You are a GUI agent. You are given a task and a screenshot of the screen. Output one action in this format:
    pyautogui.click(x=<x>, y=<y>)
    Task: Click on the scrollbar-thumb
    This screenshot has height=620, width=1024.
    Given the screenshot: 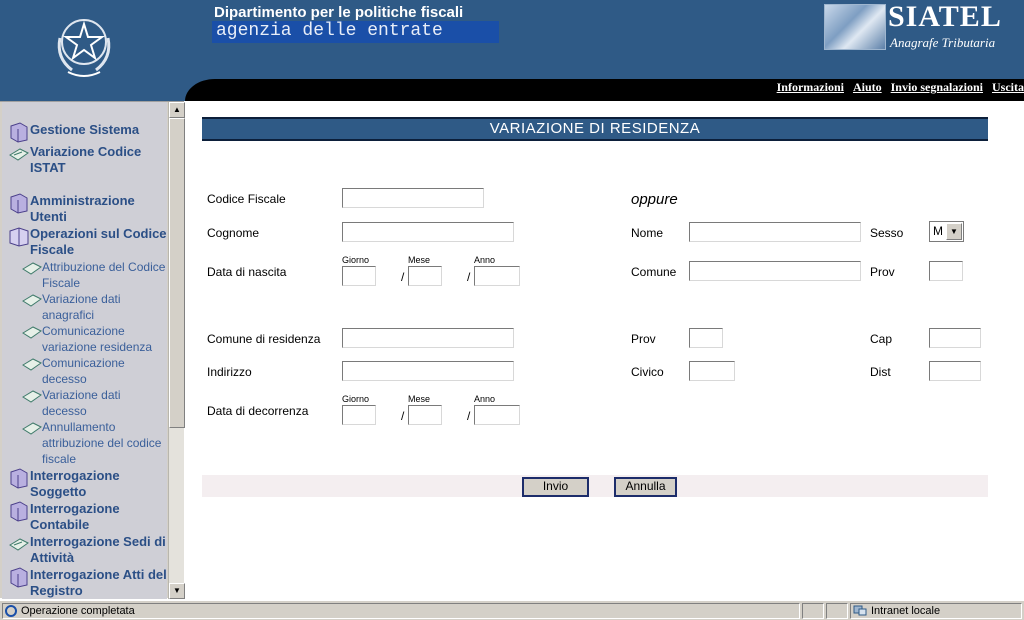 What is the action you would take?
    pyautogui.click(x=177, y=273)
    